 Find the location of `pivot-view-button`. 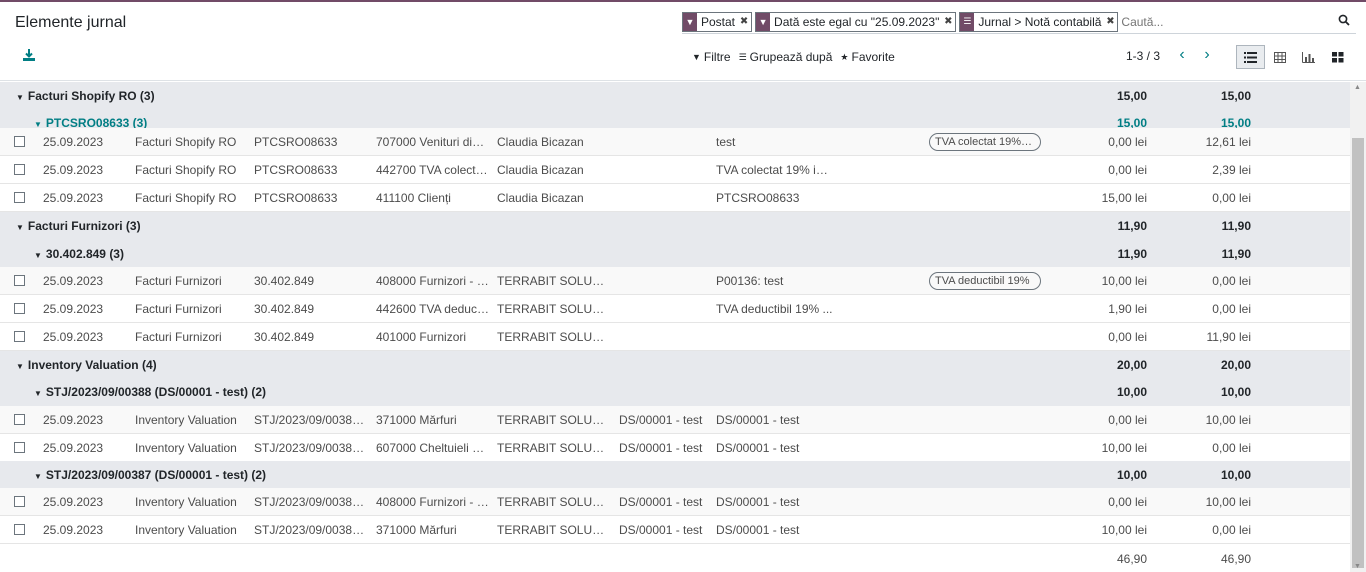

pivot-view-button is located at coordinates (1279, 57).